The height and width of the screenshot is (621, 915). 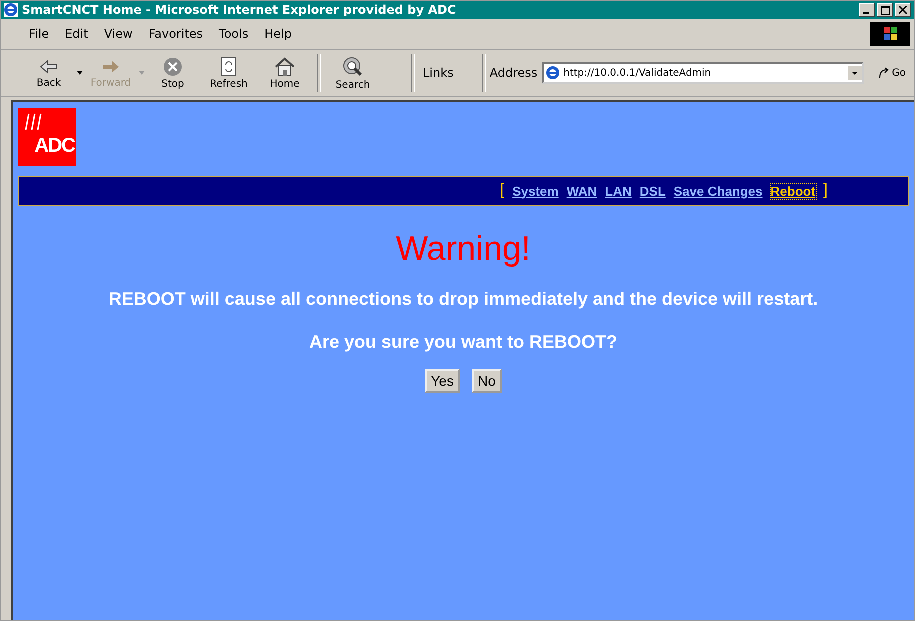 What do you see at coordinates (229, 66) in the screenshot?
I see `refresh-icon` at bounding box center [229, 66].